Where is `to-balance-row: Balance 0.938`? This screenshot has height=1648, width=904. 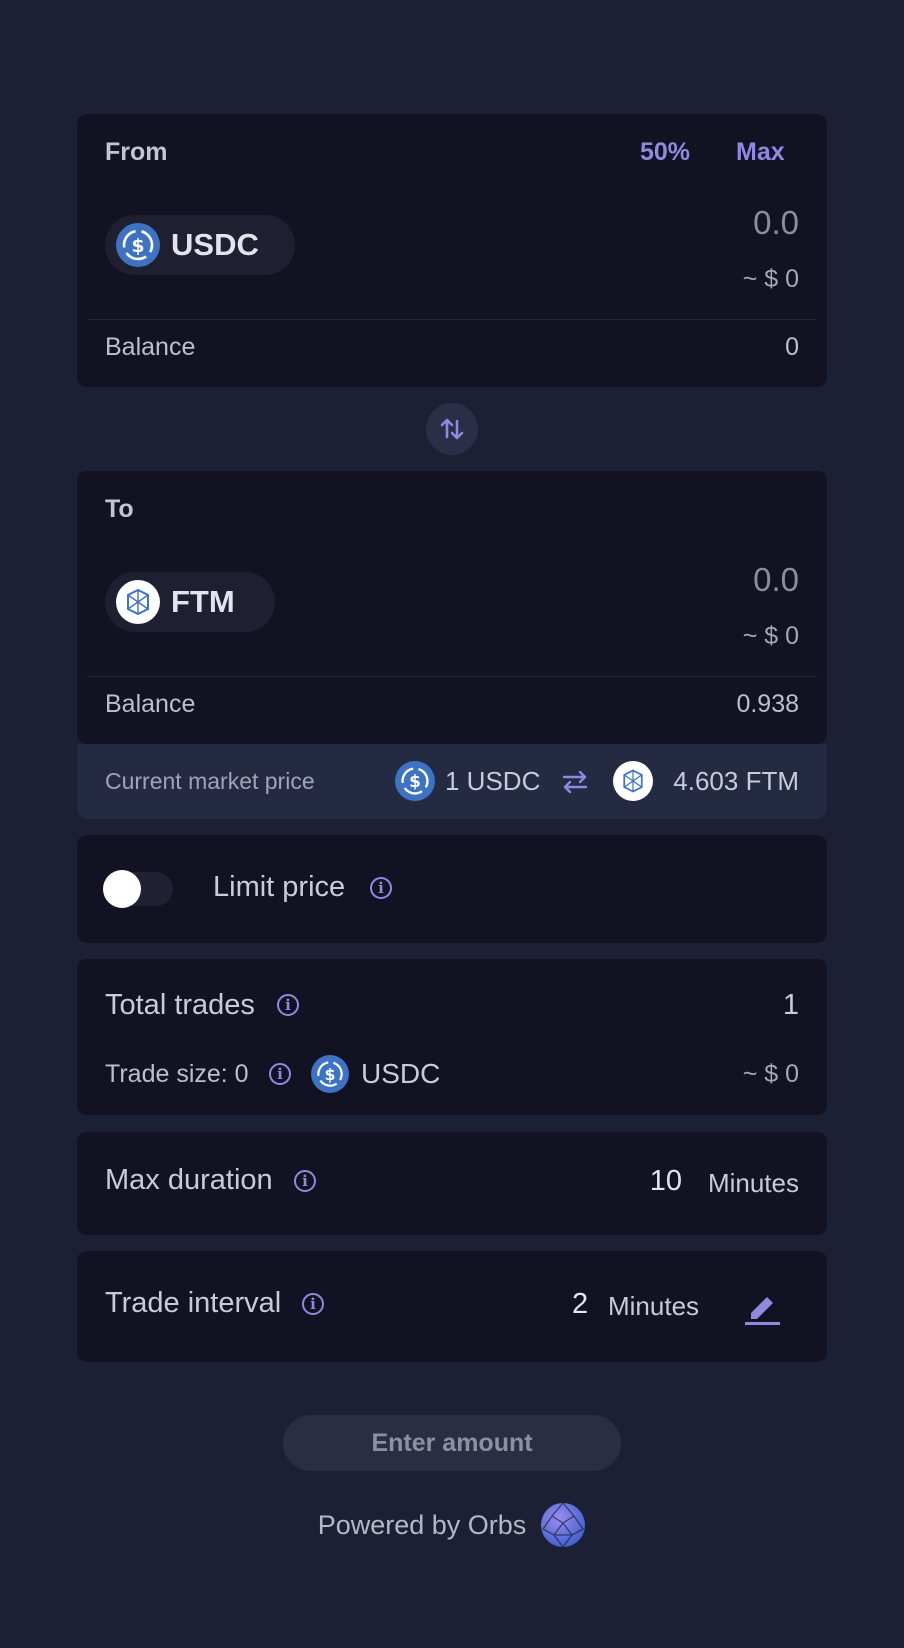 to-balance-row: Balance 0.938 is located at coordinates (452, 704).